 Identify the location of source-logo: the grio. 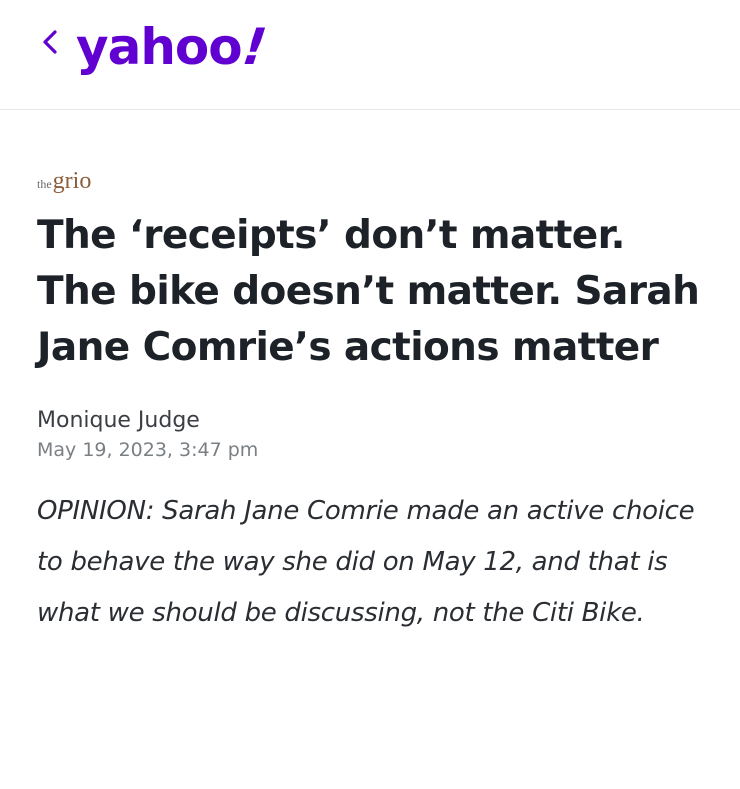
(371, 183).